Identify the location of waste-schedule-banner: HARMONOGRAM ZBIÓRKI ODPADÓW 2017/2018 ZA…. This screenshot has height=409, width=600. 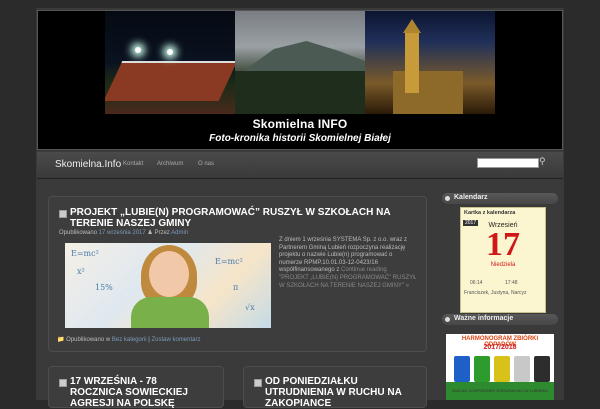
(500, 367).